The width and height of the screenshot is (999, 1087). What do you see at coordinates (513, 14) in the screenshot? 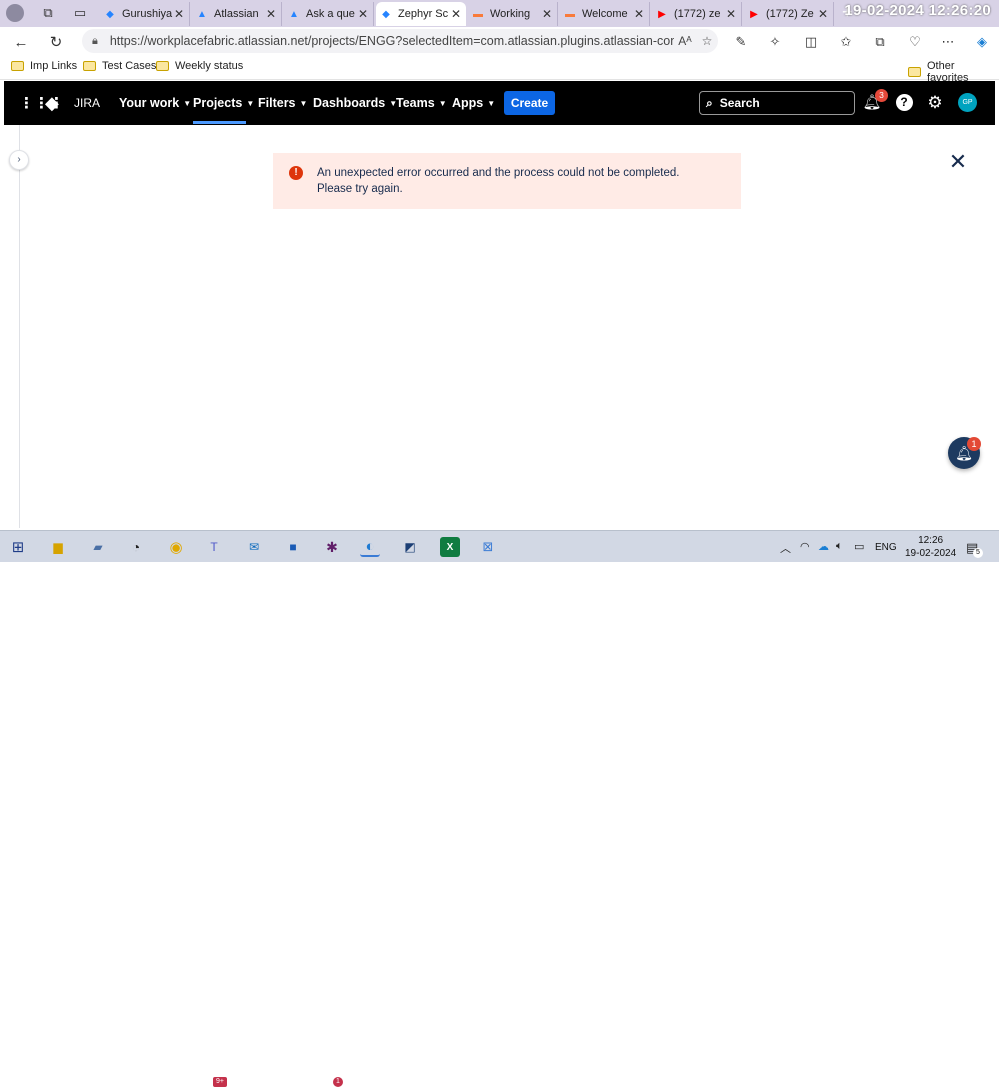
I see `tab-working: ▬ Working ✕` at bounding box center [513, 14].